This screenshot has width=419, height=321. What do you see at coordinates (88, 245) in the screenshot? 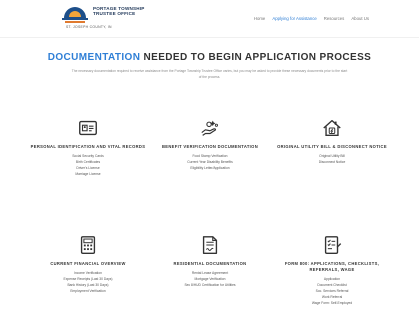
I see `calculator-doc-icon` at bounding box center [88, 245].